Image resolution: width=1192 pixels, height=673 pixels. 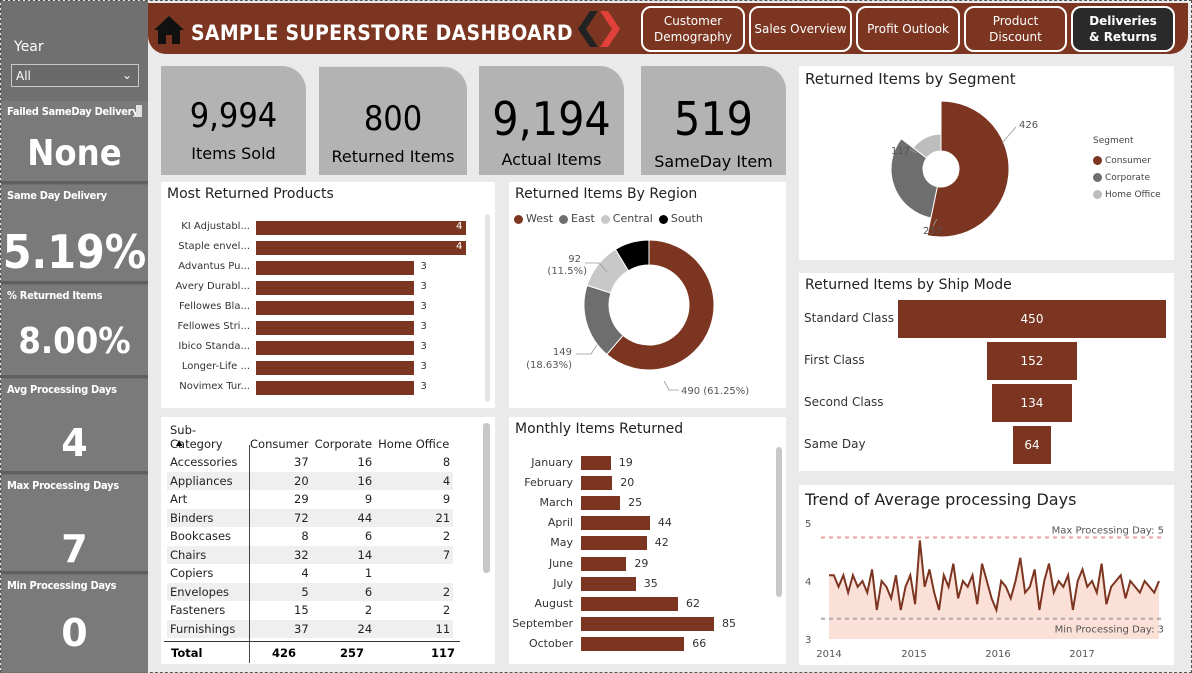 I want to click on kpi-value: 9,194, so click(x=551, y=119).